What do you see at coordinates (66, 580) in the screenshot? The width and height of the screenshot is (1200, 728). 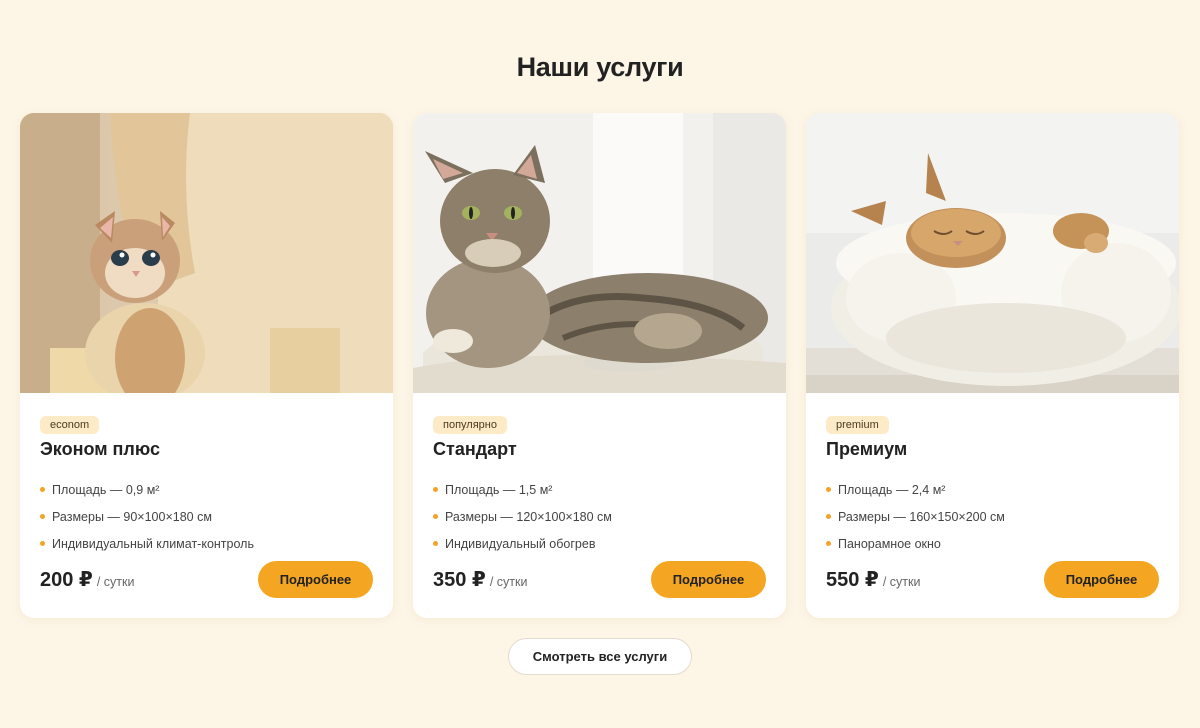 I see `price-value: 200 ₽` at bounding box center [66, 580].